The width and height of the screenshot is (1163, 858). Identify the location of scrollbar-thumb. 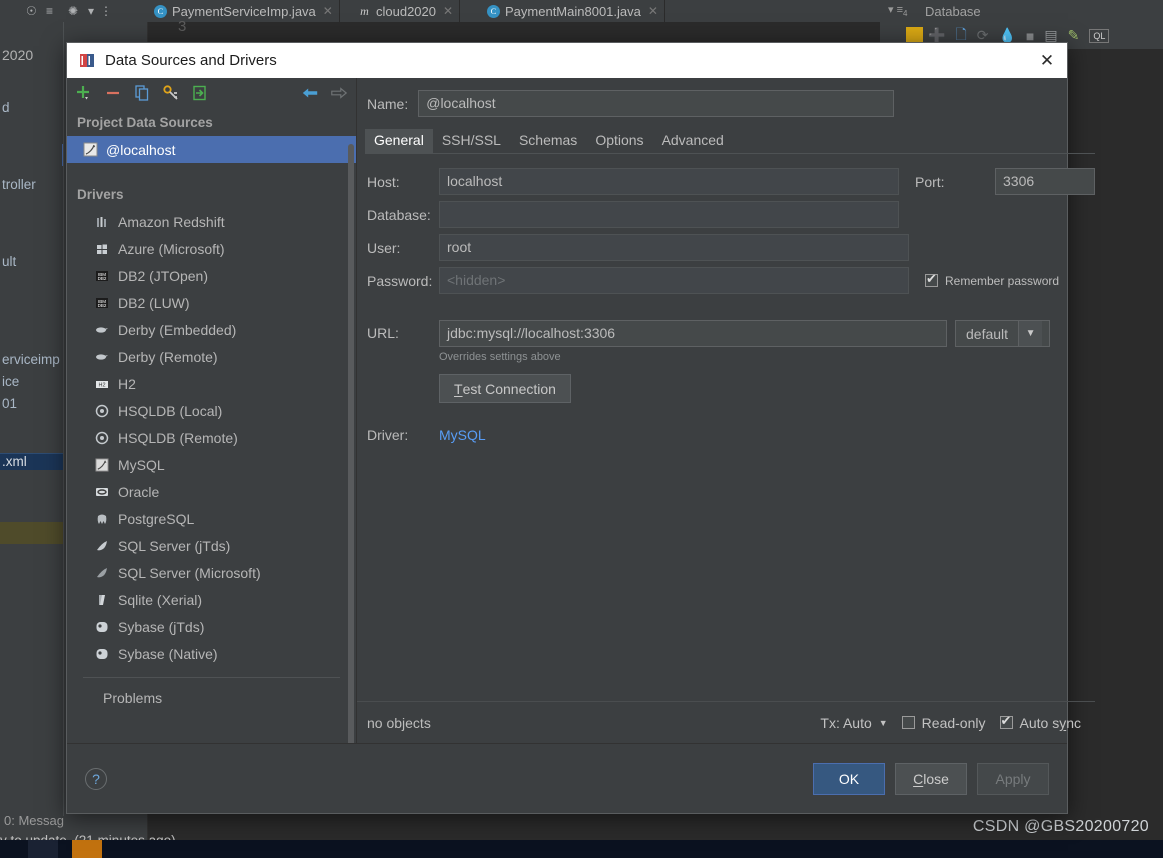
(351, 443).